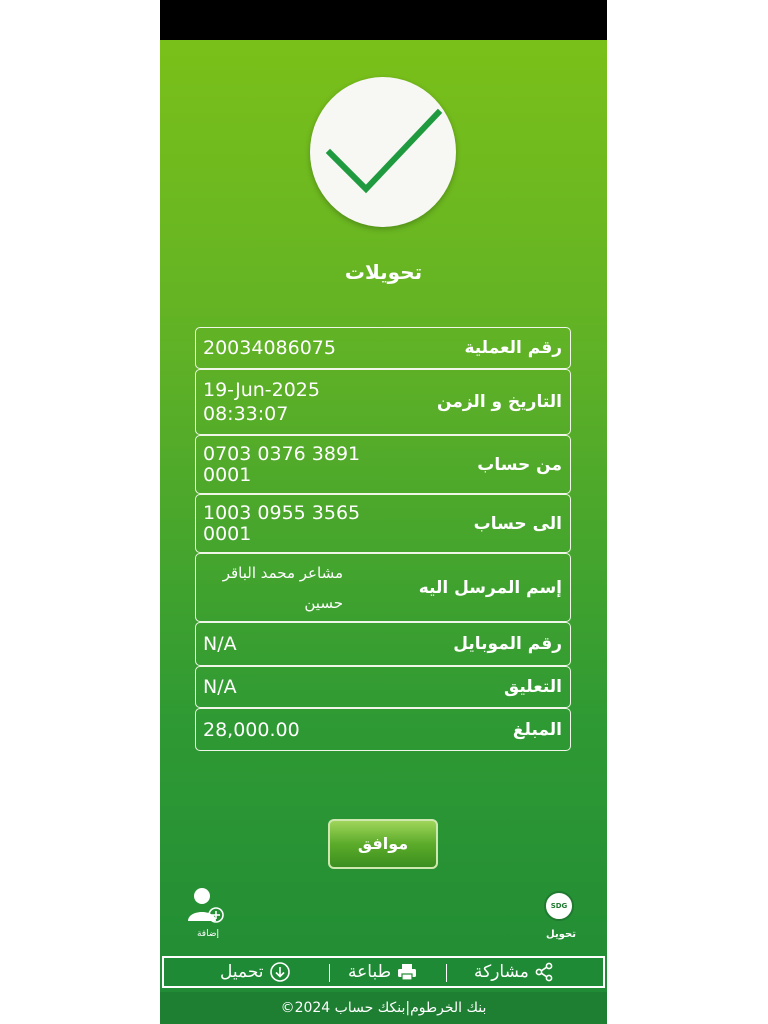  What do you see at coordinates (242, 972) in the screenshot?
I see `download-label: تحميل` at bounding box center [242, 972].